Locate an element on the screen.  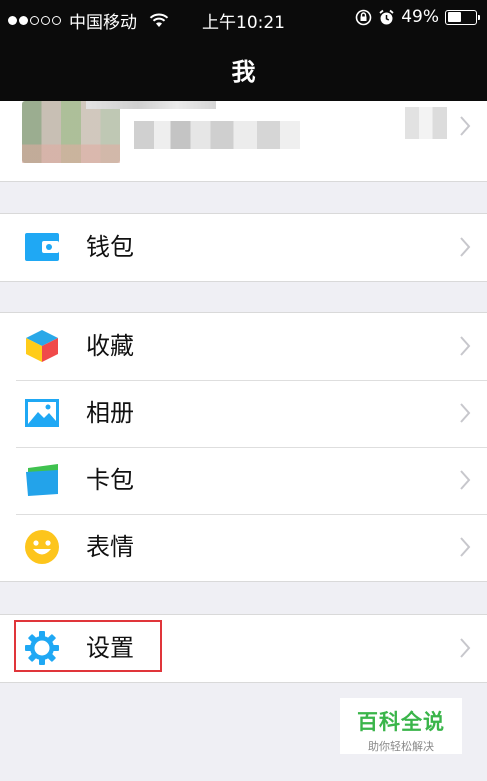
smiley-icon is located at coordinates (42, 547).